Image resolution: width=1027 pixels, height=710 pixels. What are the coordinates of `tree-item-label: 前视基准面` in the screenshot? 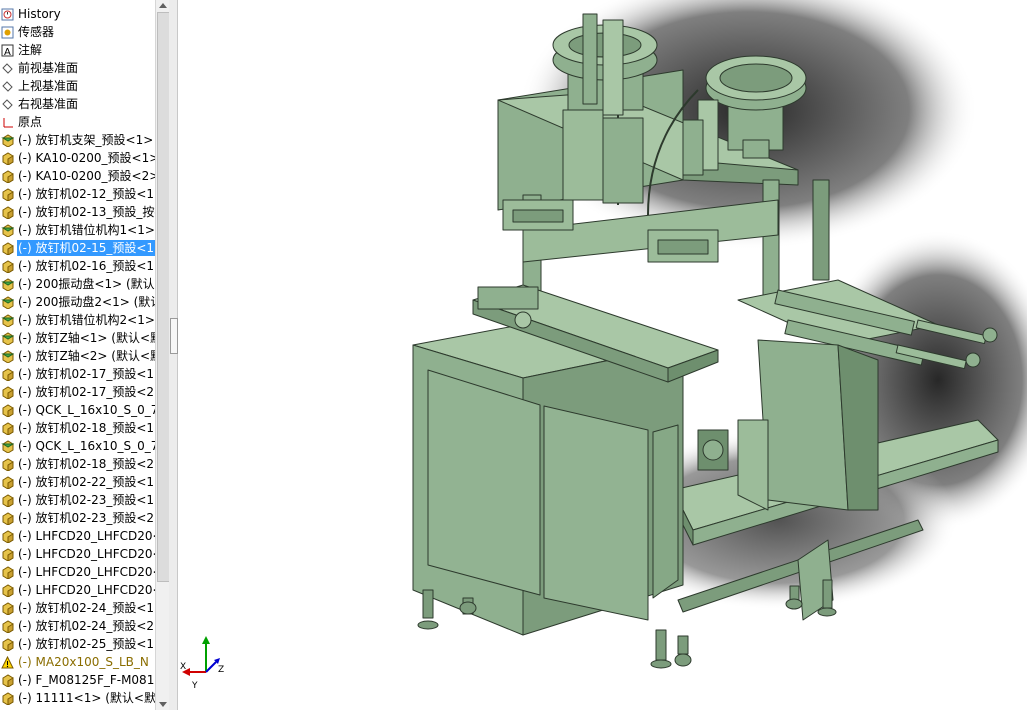 It's located at (48, 68).